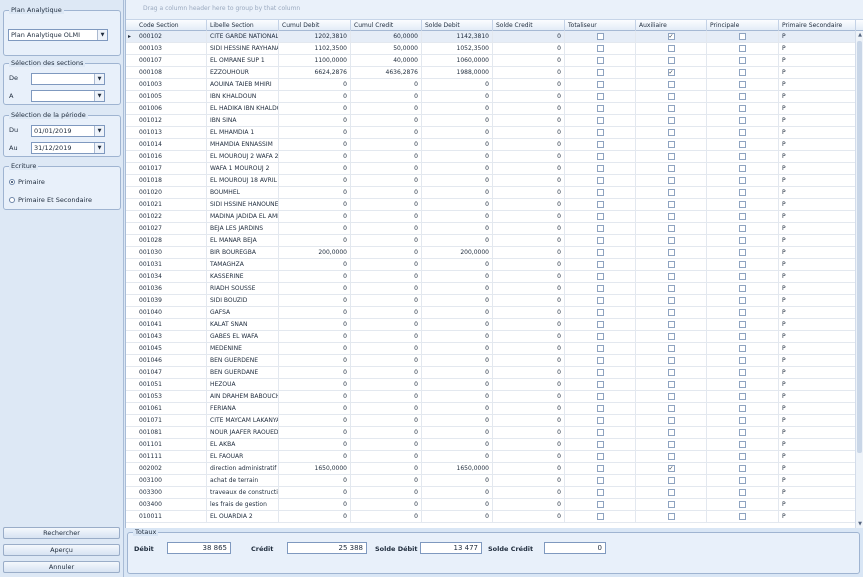 Image resolution: width=863 pixels, height=577 pixels. I want to click on column-header: Totaliseur, so click(600, 25).